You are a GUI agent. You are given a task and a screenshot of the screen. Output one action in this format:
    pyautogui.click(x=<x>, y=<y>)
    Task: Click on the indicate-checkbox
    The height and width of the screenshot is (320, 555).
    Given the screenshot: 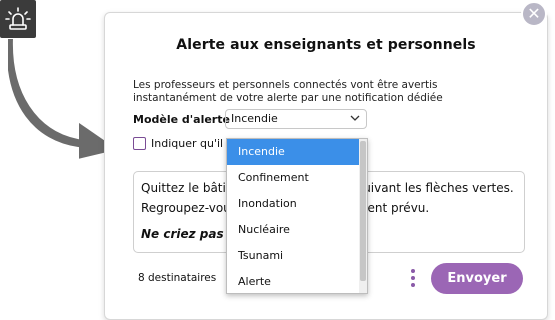 What is the action you would take?
    pyautogui.click(x=139, y=143)
    